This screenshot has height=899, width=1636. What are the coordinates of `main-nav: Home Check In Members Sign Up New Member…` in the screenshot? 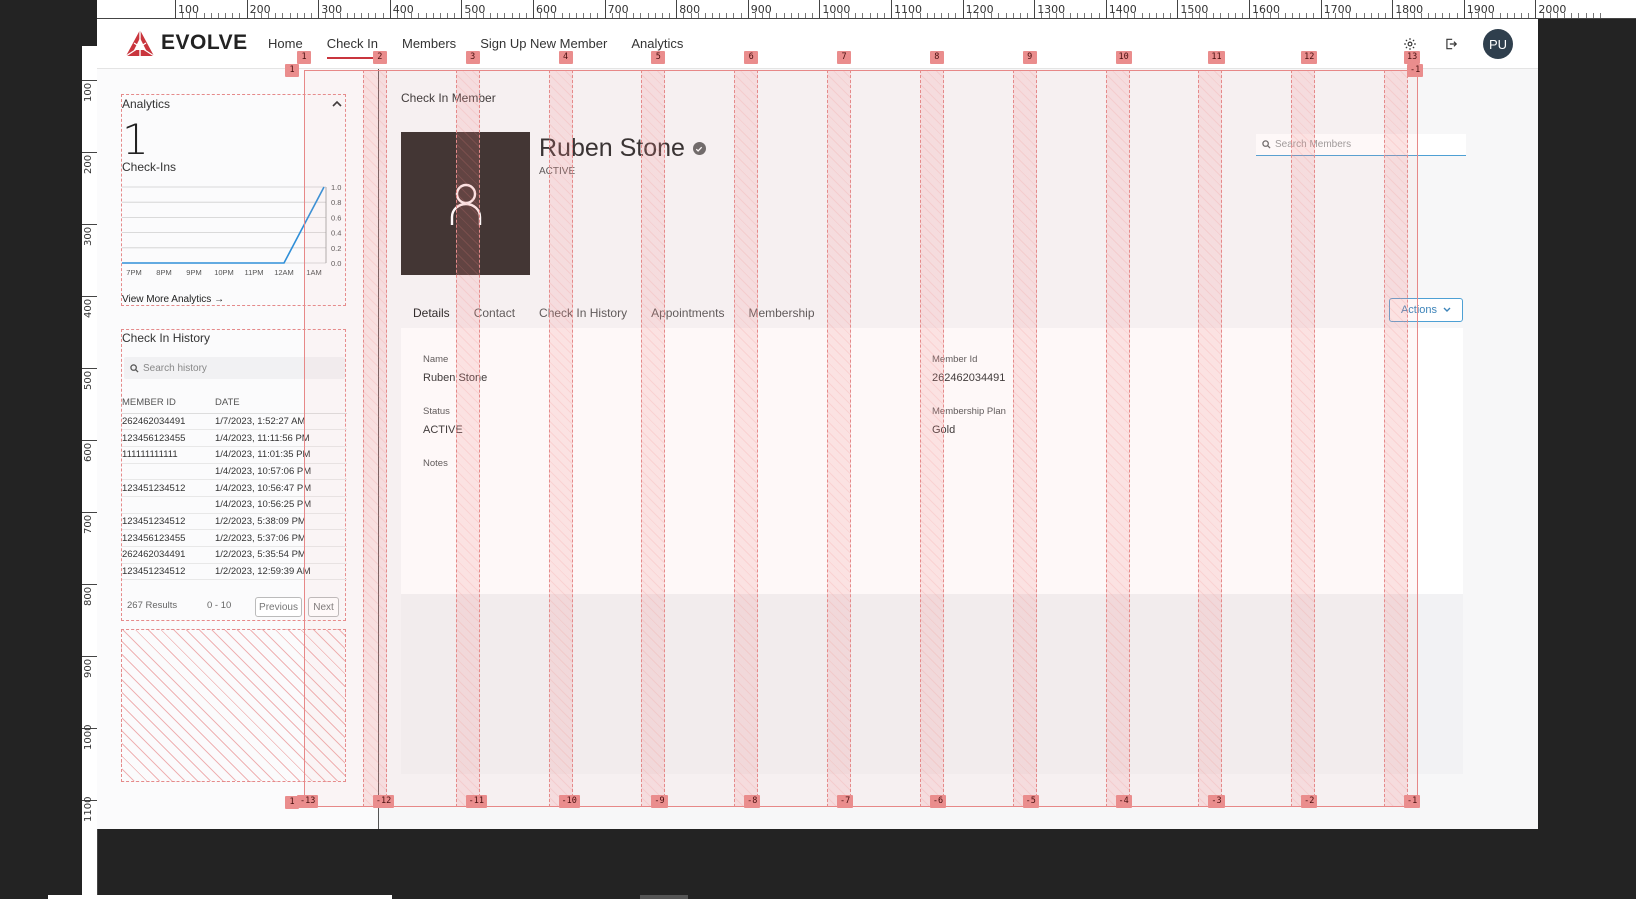 It's located at (475, 44).